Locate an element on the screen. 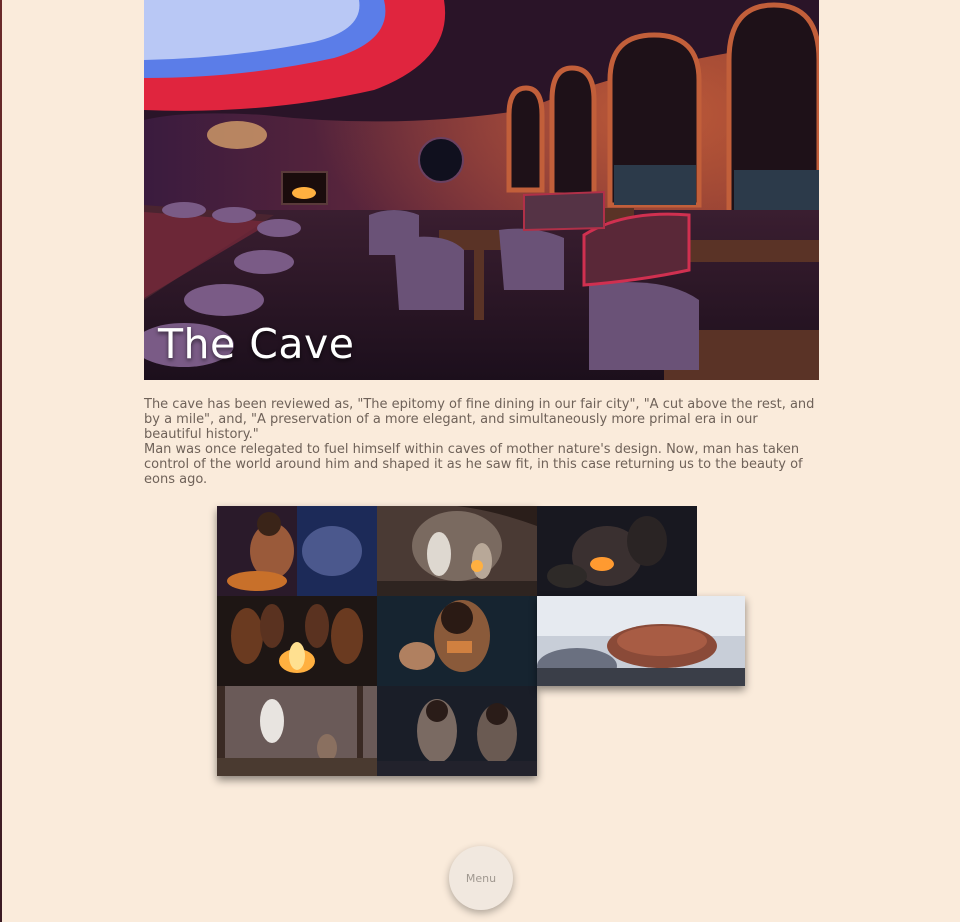 Image resolution: width=960 pixels, height=922 pixels. grilled-steak-illustration is located at coordinates (641, 641).